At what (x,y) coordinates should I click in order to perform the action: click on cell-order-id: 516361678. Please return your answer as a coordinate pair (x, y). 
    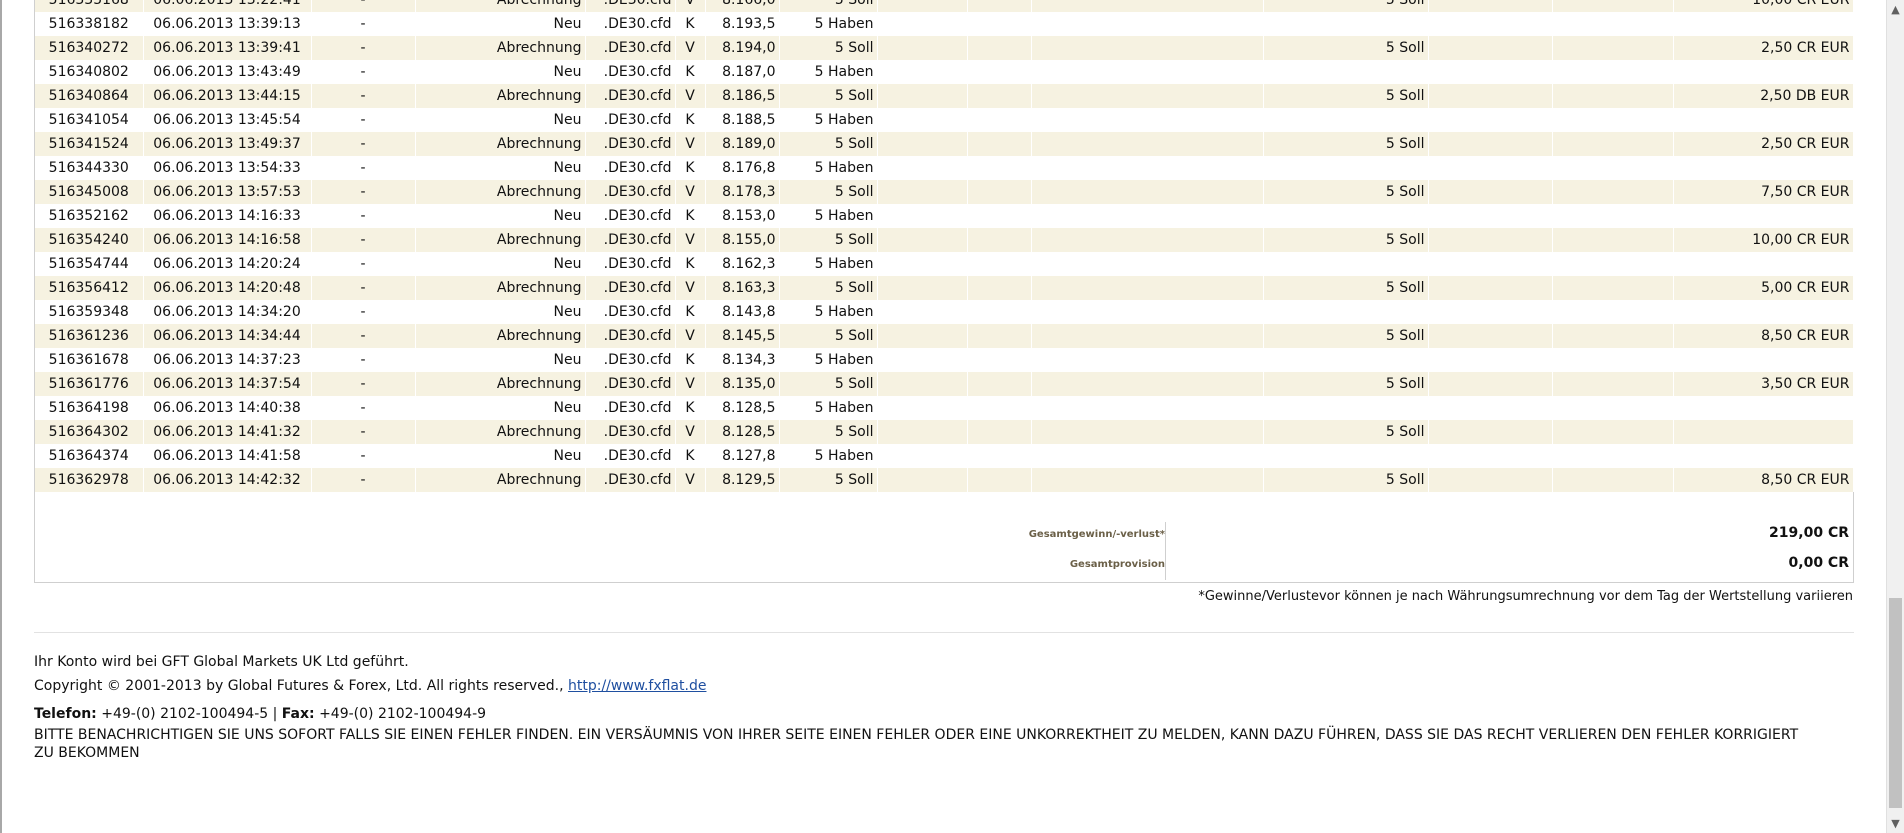
    Looking at the image, I should click on (89, 360).